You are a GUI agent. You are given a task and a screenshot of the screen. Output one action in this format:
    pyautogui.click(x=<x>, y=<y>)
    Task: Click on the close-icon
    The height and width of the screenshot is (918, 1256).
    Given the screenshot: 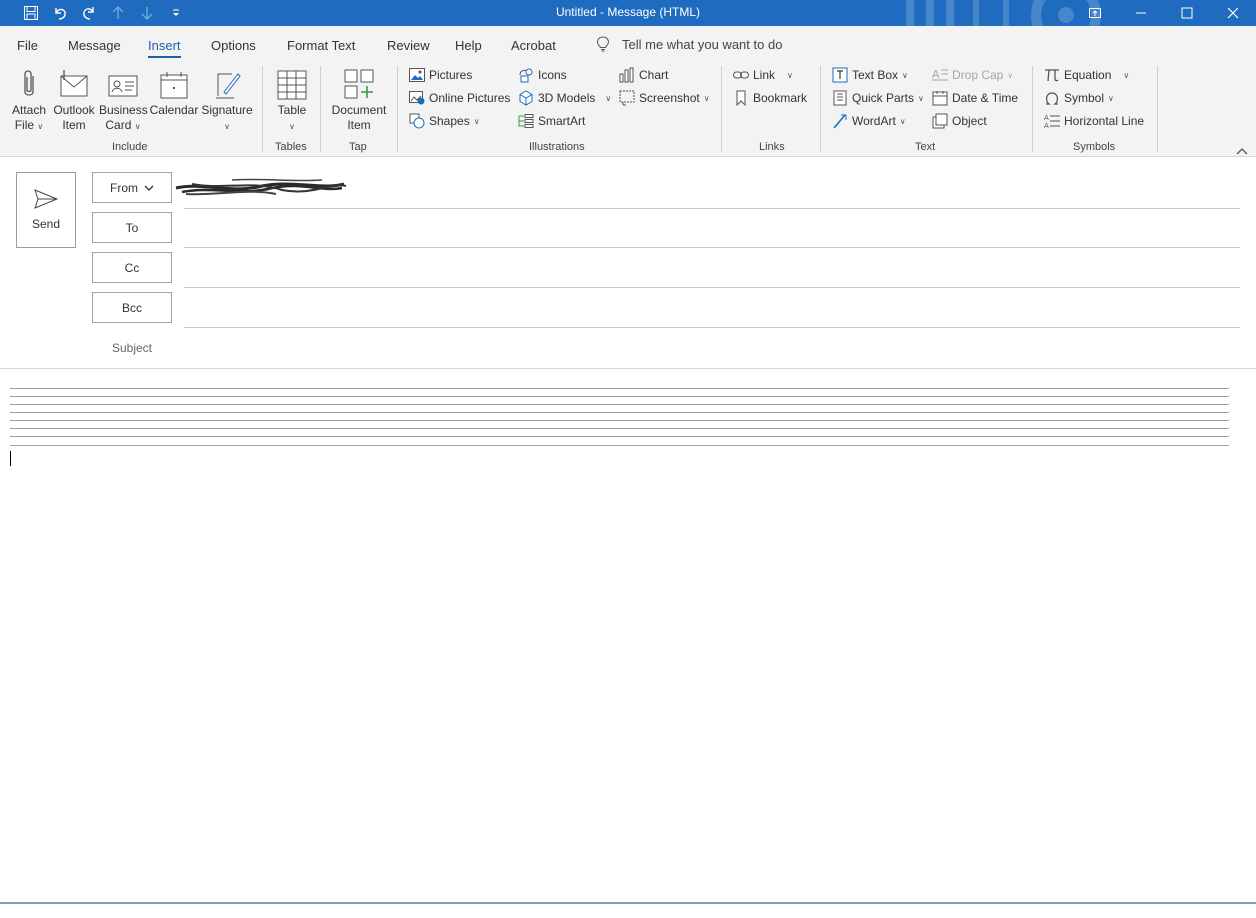 What is the action you would take?
    pyautogui.click(x=1233, y=13)
    